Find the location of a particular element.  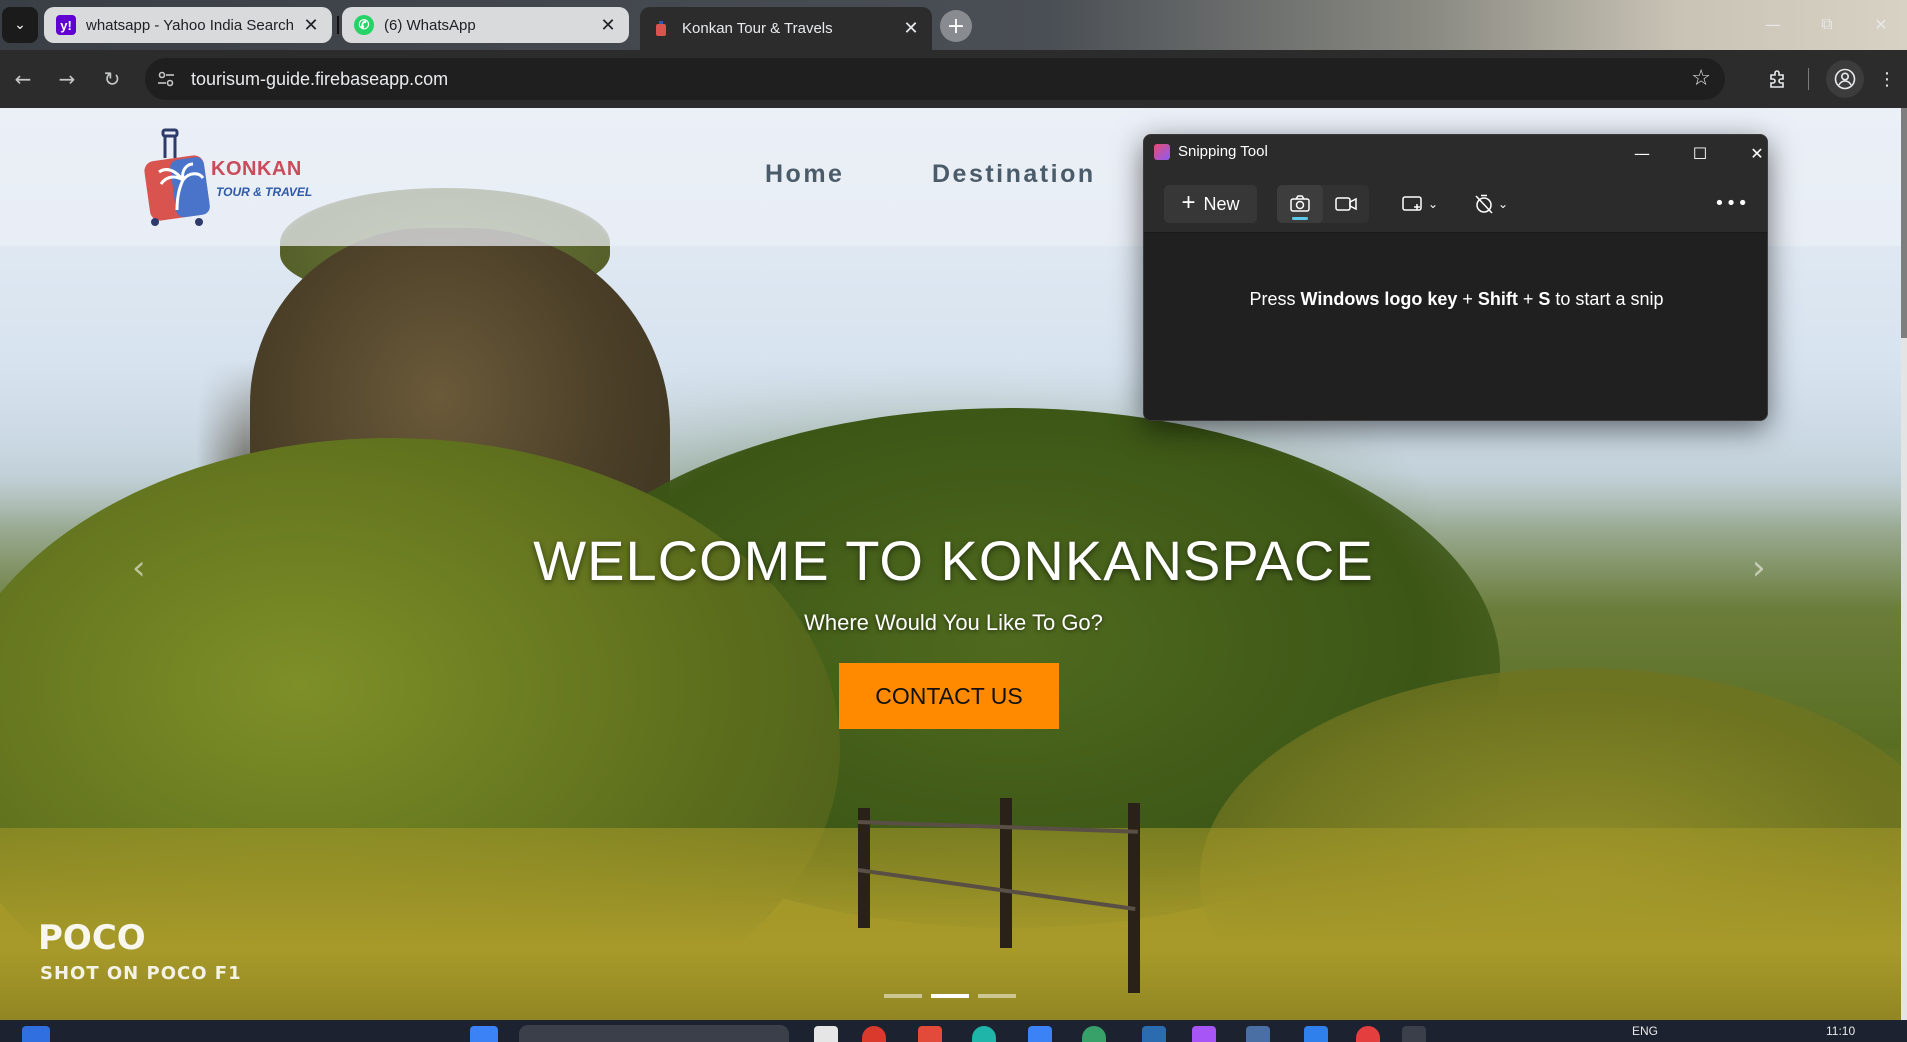

new-tab-button: + is located at coordinates (956, 26).